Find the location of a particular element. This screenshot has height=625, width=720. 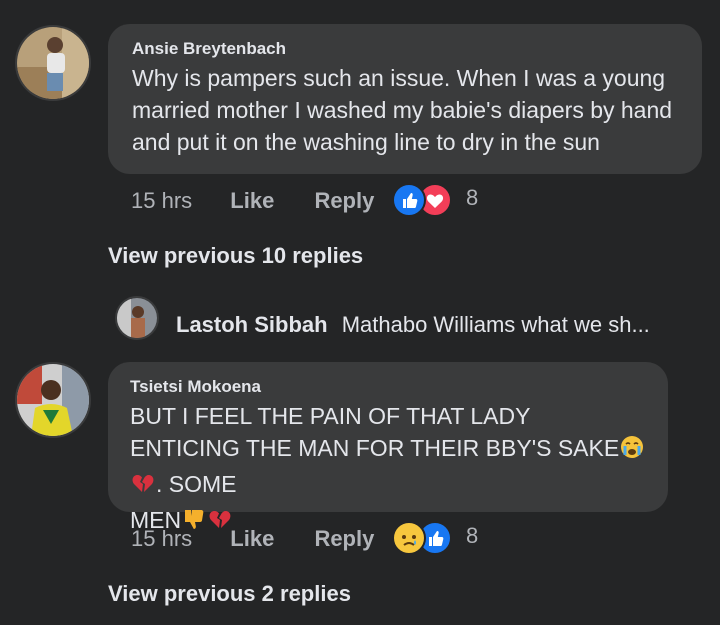

view-previous-replies-link: View previous 10 replies is located at coordinates (235, 256).